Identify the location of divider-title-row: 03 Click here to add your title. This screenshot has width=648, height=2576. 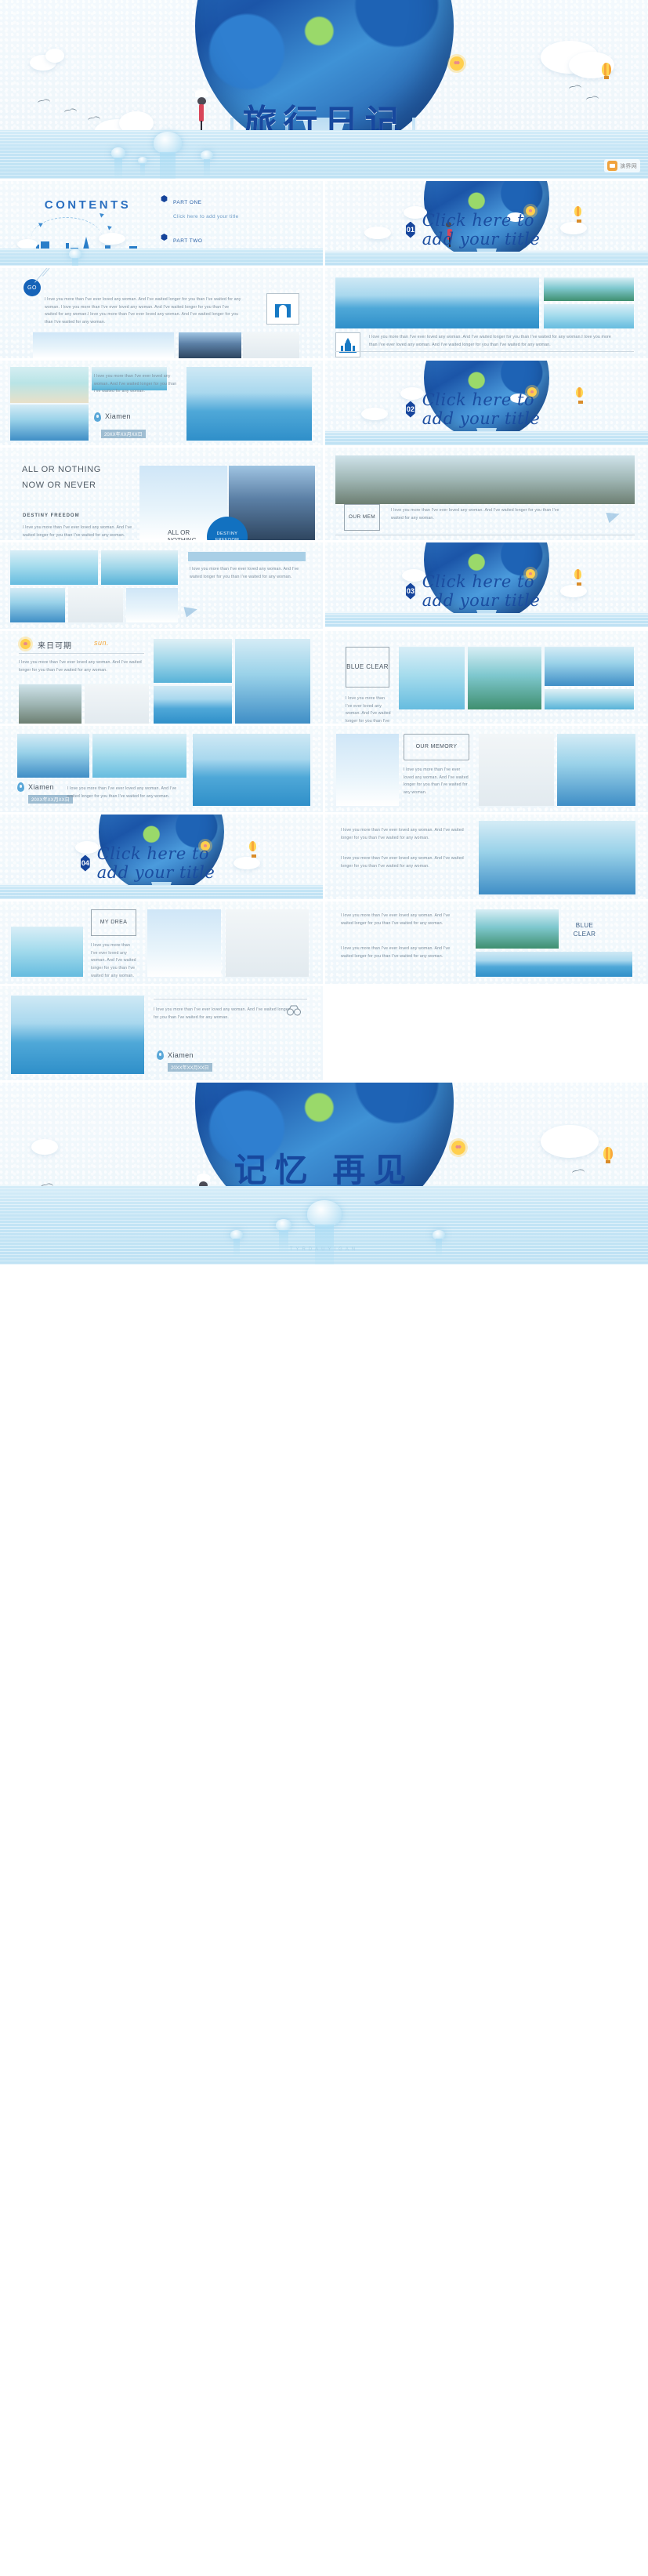
(486, 591).